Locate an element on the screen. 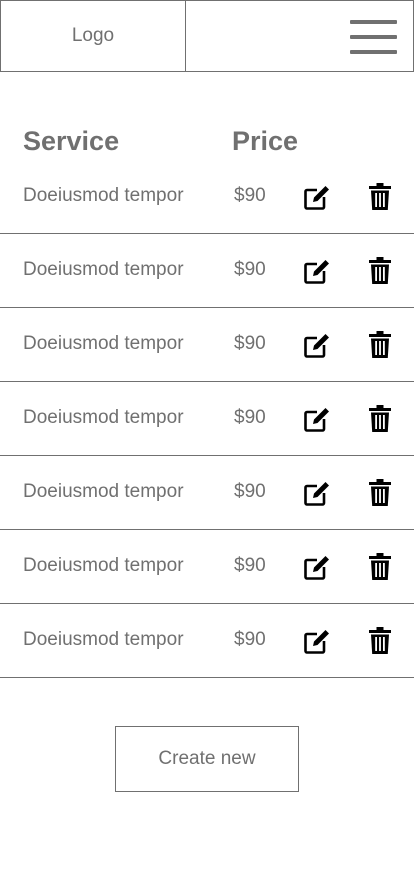 This screenshot has width=414, height=896. create-new-button: Create new is located at coordinates (207, 759).